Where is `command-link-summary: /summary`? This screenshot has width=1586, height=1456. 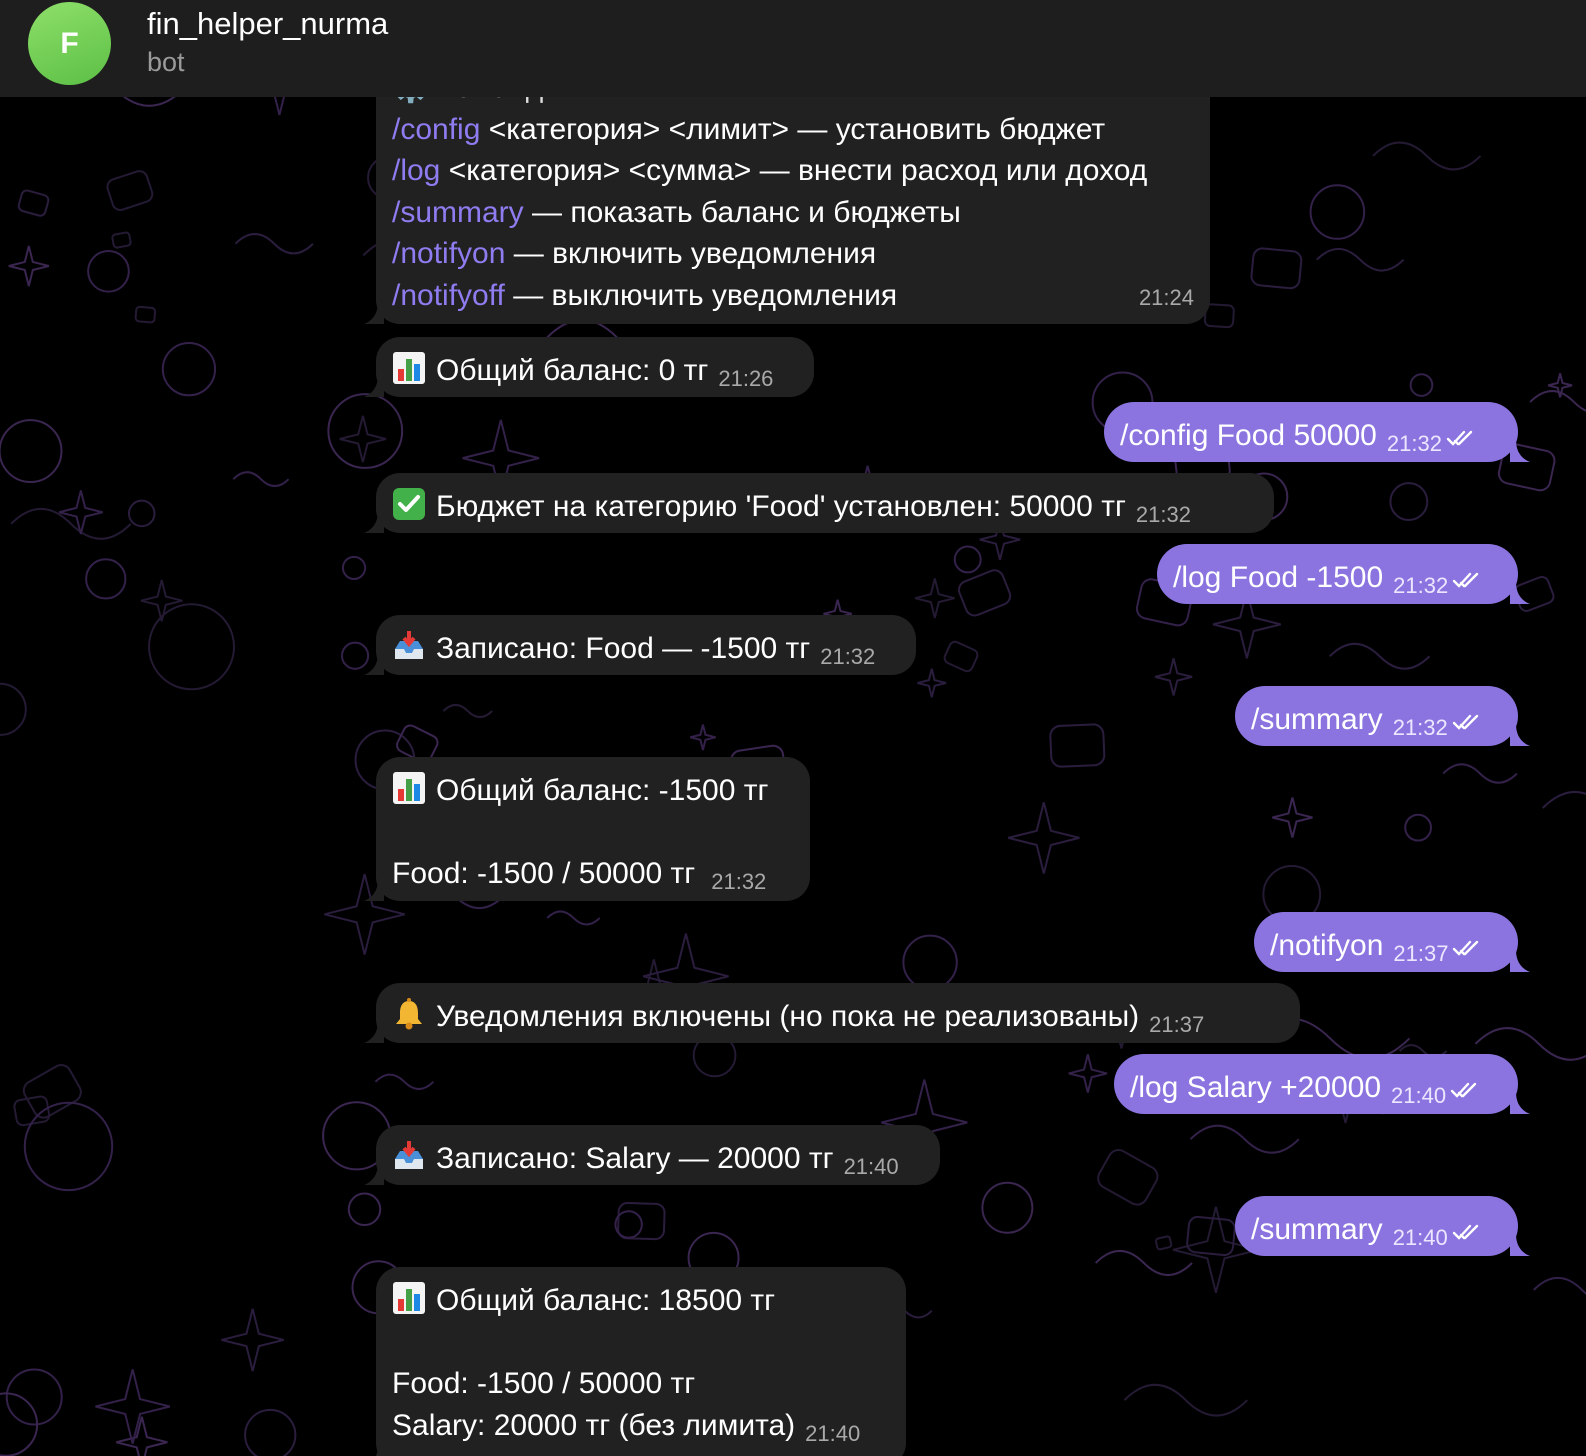 command-link-summary: /summary is located at coordinates (458, 212).